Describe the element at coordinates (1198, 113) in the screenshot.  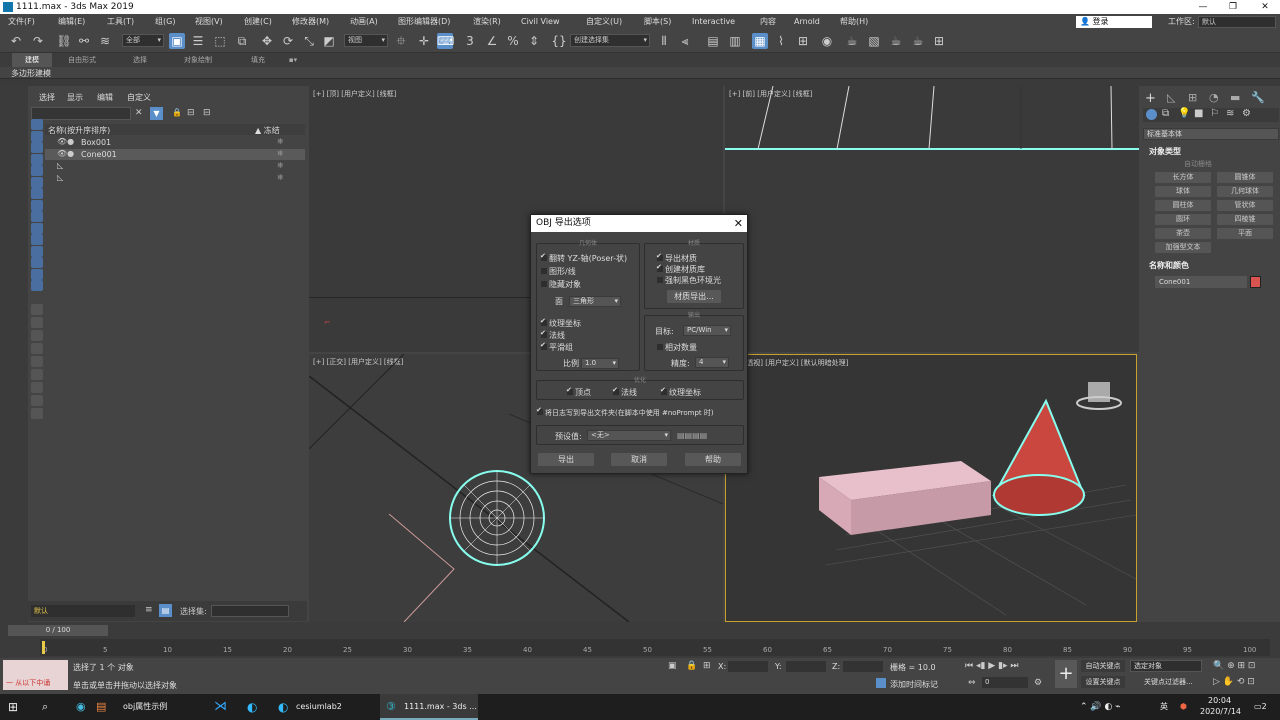
I see `cameras-icon: ■` at that location.